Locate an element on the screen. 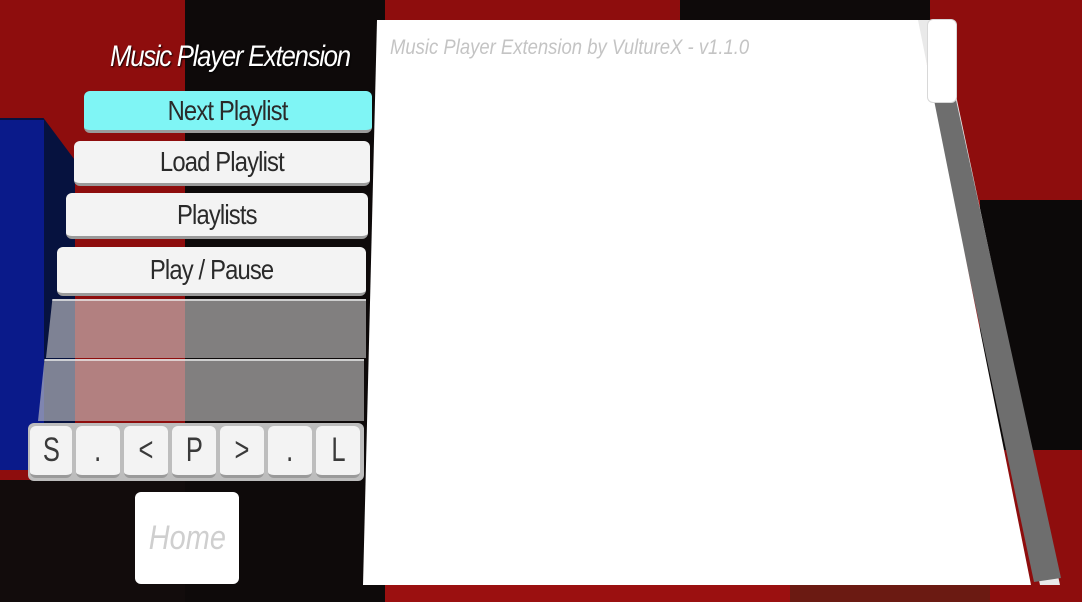 The height and width of the screenshot is (602, 1082). next-button: > is located at coordinates (242, 452).